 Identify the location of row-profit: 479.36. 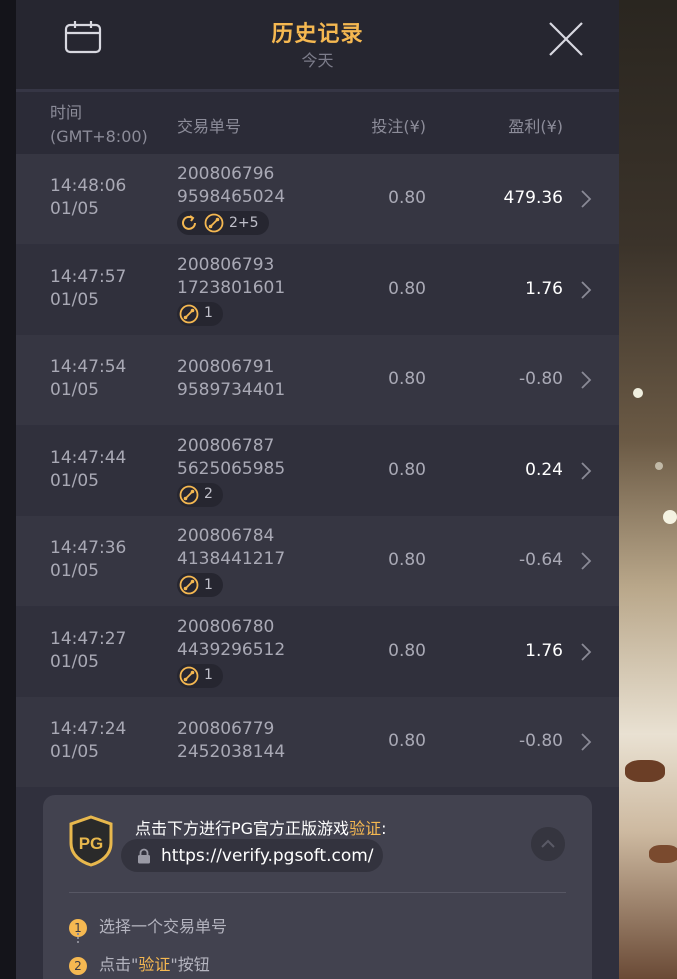
(533, 198).